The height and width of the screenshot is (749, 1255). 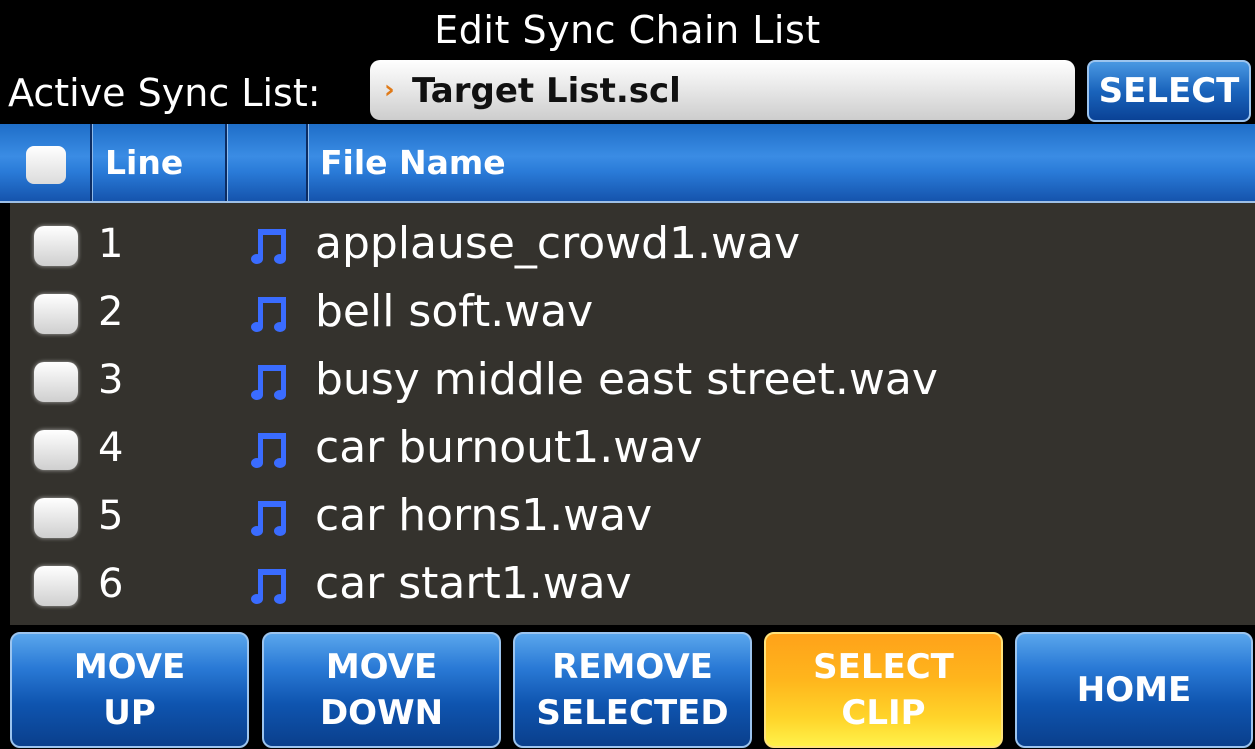 What do you see at coordinates (381, 667) in the screenshot?
I see `move-down-label-line1: MOVE` at bounding box center [381, 667].